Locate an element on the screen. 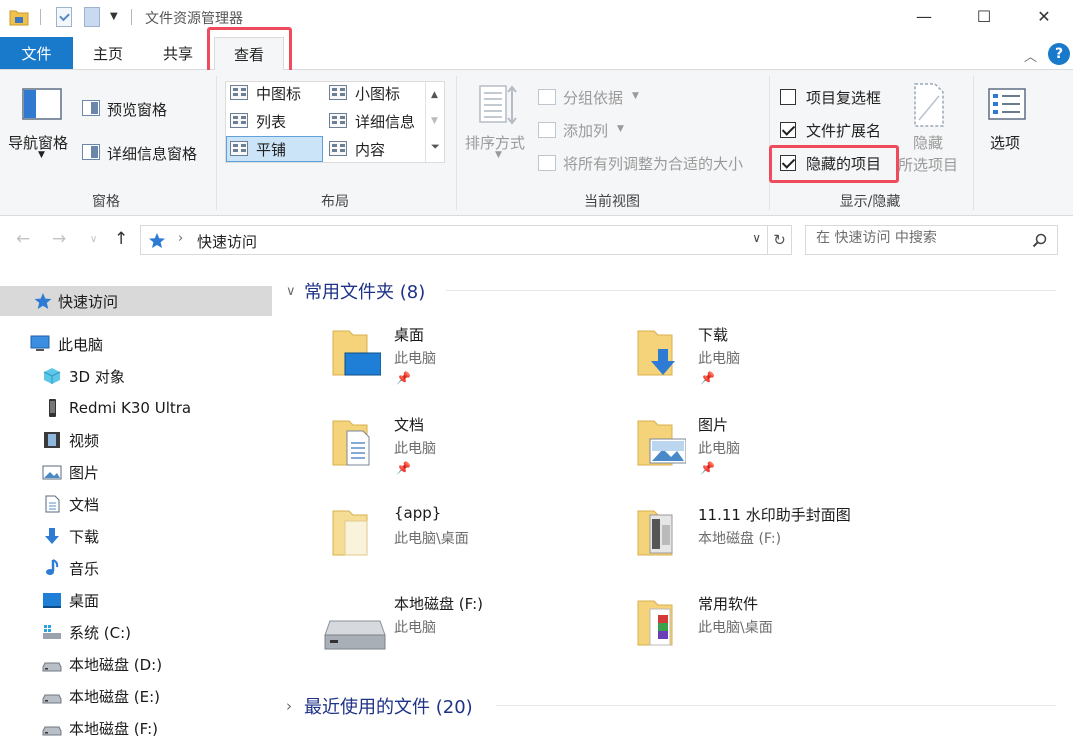  hard-drive-icon is located at coordinates (355, 633).